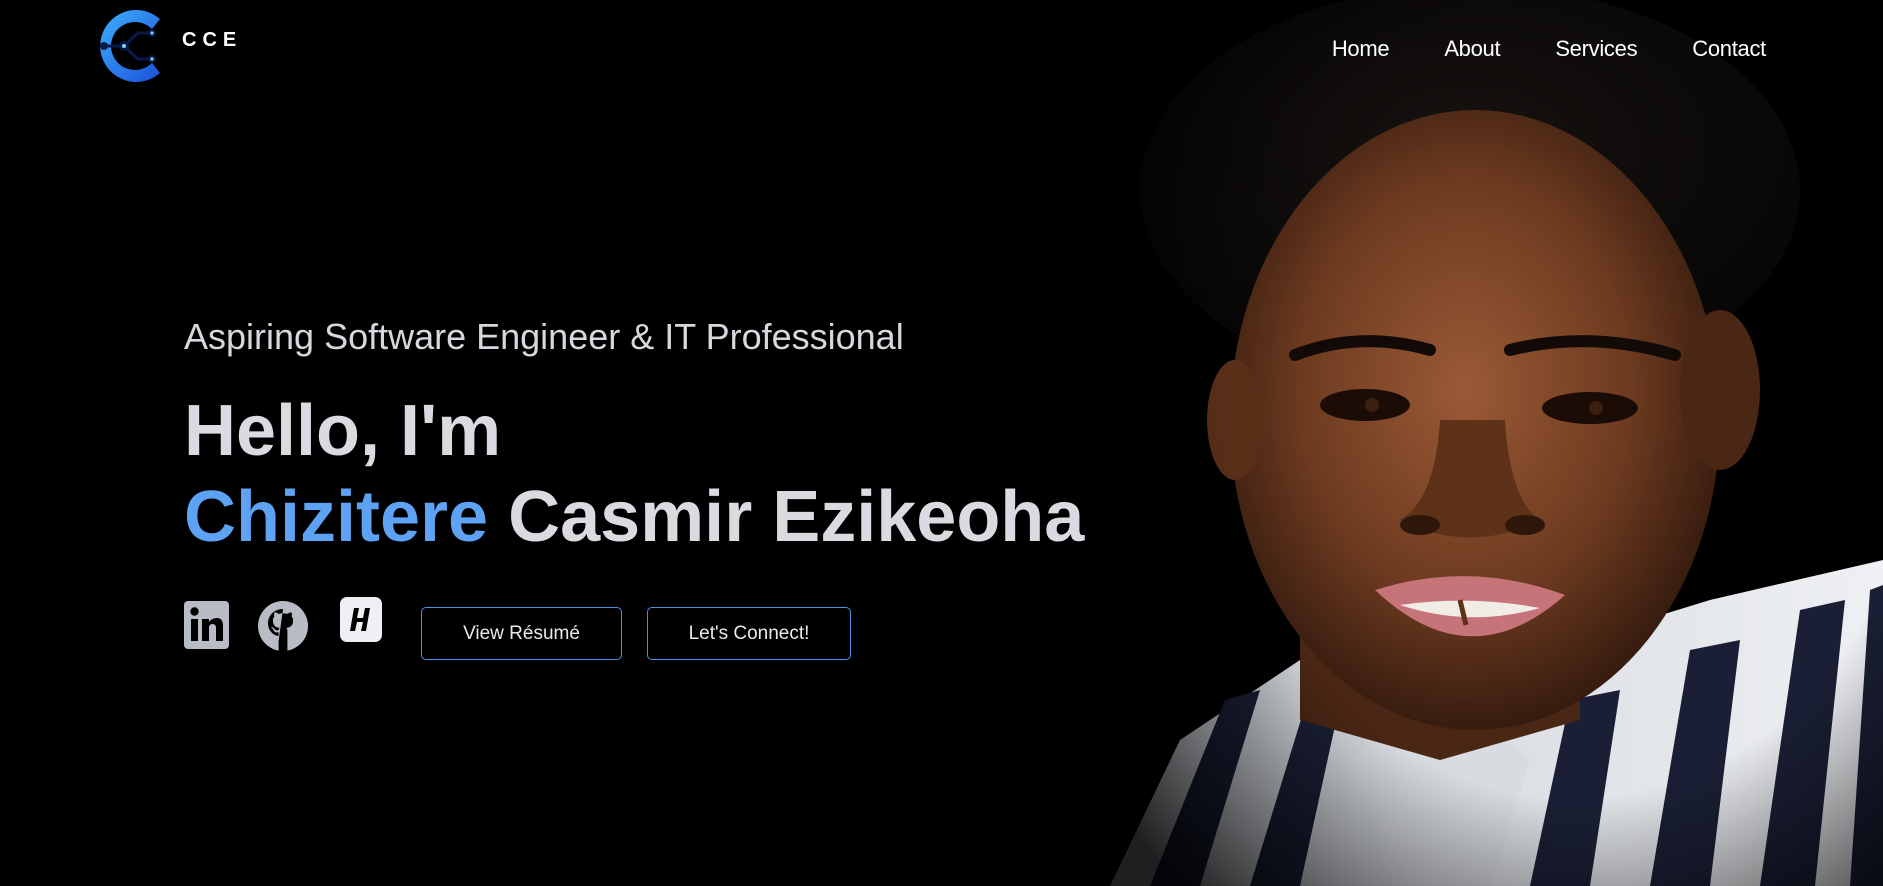  I want to click on hero-name: Chizitere Casmir Ezikeoha, so click(634, 517).